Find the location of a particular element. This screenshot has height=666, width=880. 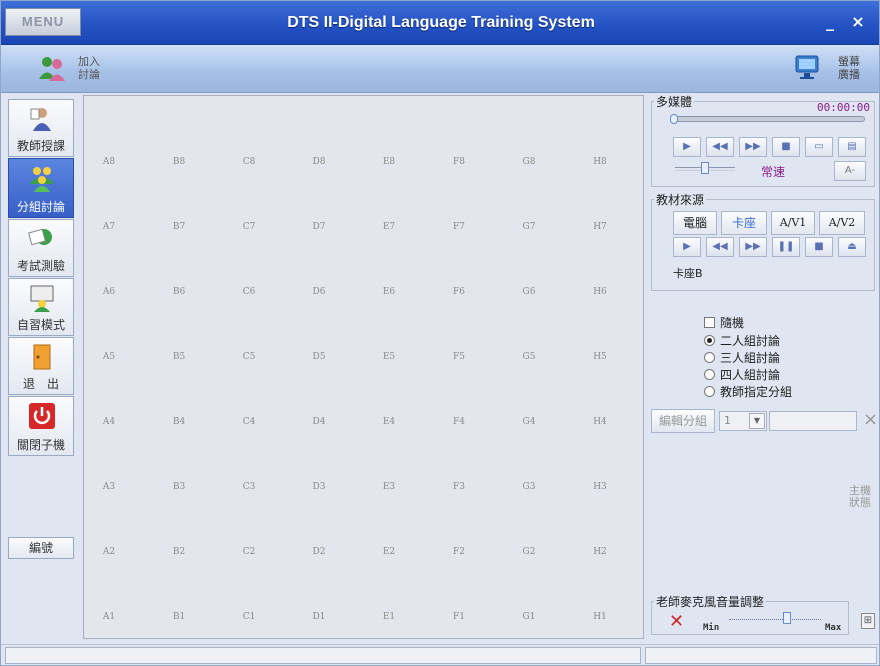

radio-four-person: 四人組討論 is located at coordinates (742, 375).